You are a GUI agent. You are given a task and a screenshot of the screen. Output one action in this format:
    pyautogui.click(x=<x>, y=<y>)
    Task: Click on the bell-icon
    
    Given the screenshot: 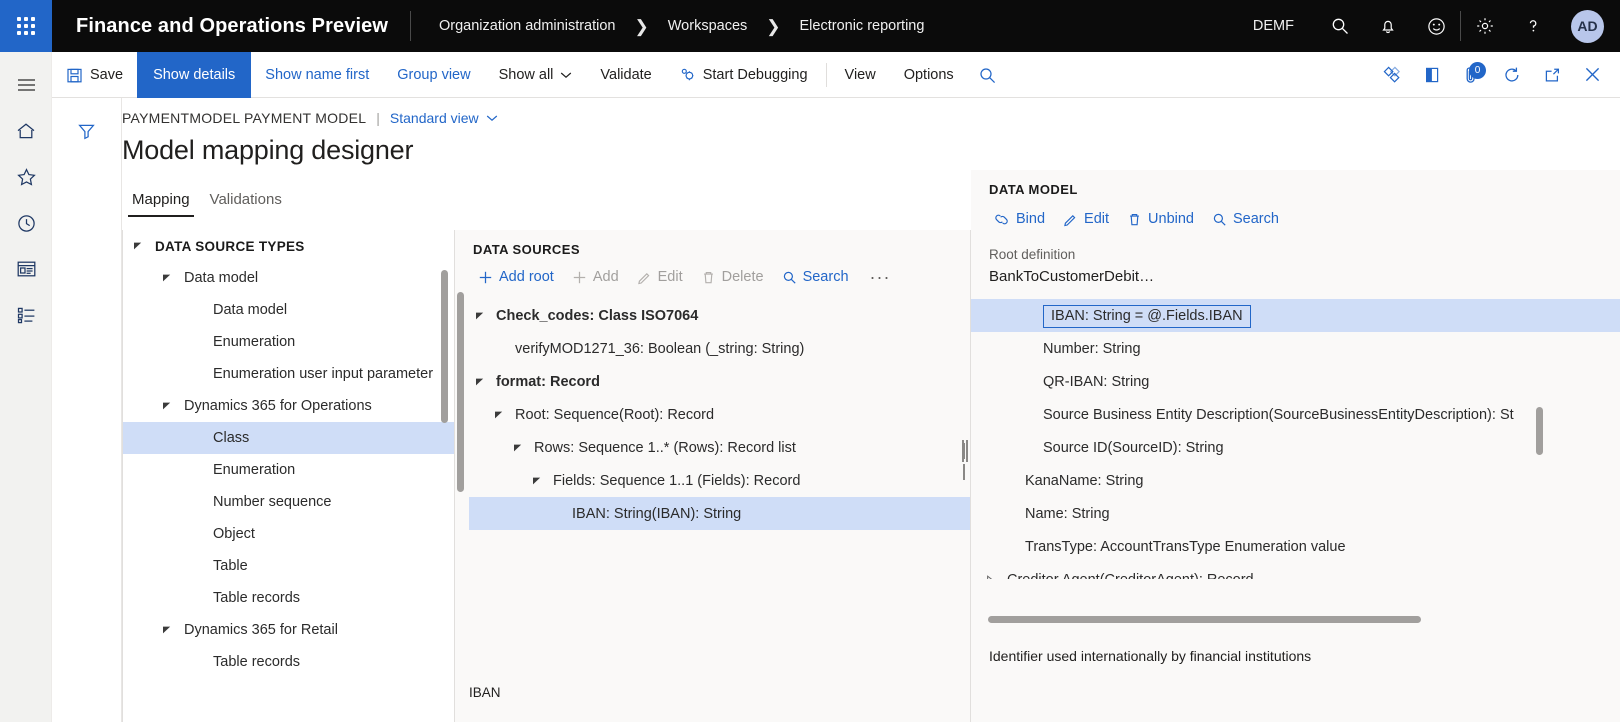 What is the action you would take?
    pyautogui.click(x=1388, y=26)
    